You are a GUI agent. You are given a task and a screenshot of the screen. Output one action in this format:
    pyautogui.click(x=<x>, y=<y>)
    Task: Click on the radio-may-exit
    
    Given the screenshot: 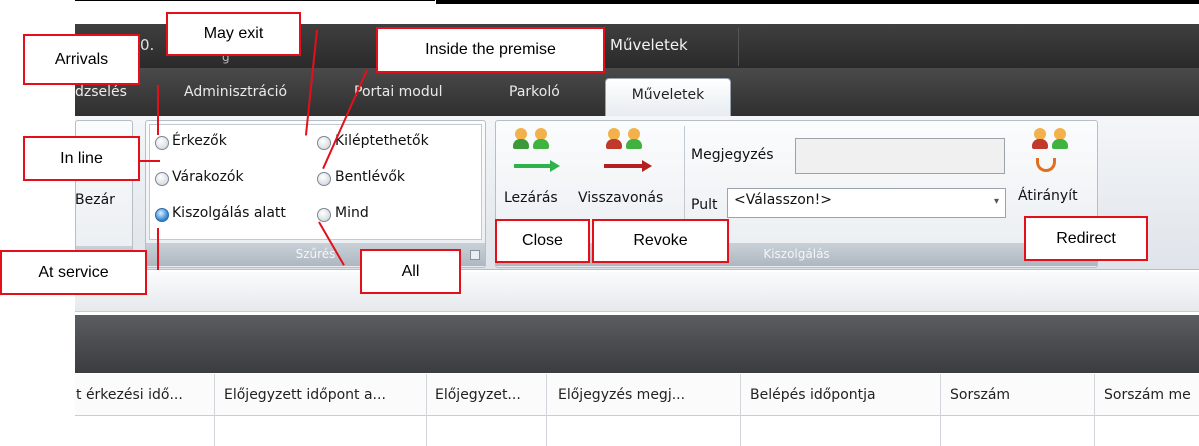 What is the action you would take?
    pyautogui.click(x=324, y=143)
    